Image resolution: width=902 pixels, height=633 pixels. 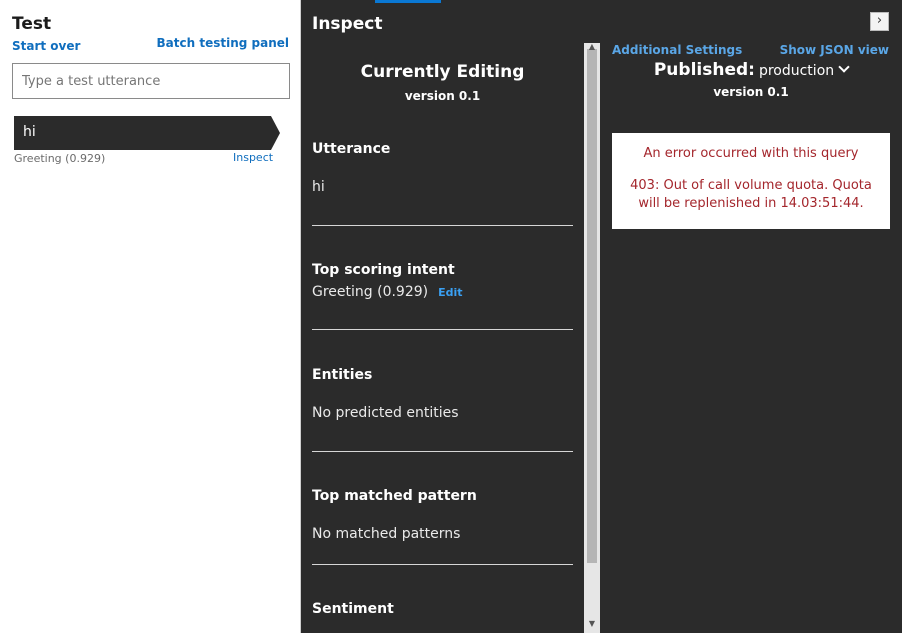 I want to click on collapse-panel-button: ›, so click(x=879, y=21).